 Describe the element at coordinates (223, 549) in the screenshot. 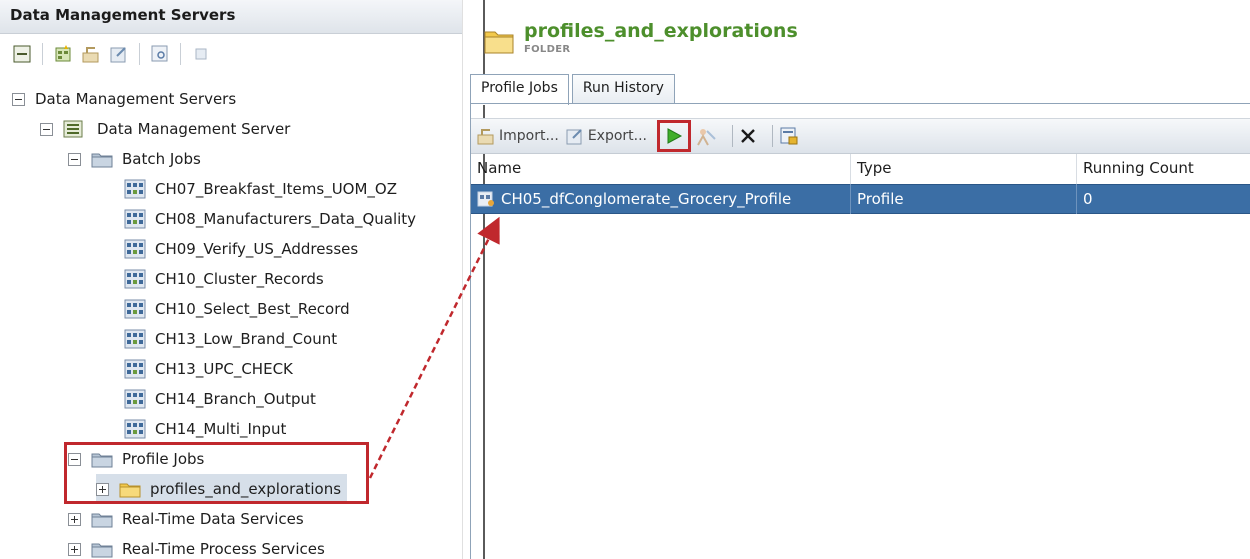

I see `tree-node-label: Real-Time Process Services` at that location.